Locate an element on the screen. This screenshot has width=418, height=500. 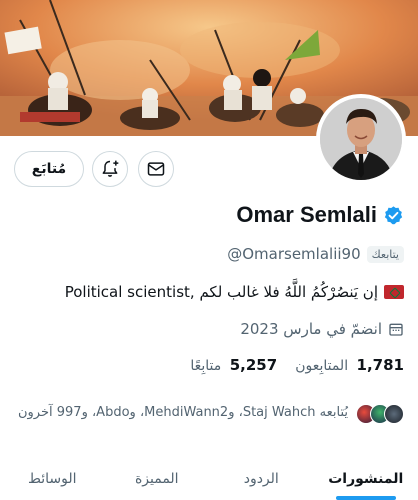
tab-media: الوسائط is located at coordinates (52, 479).